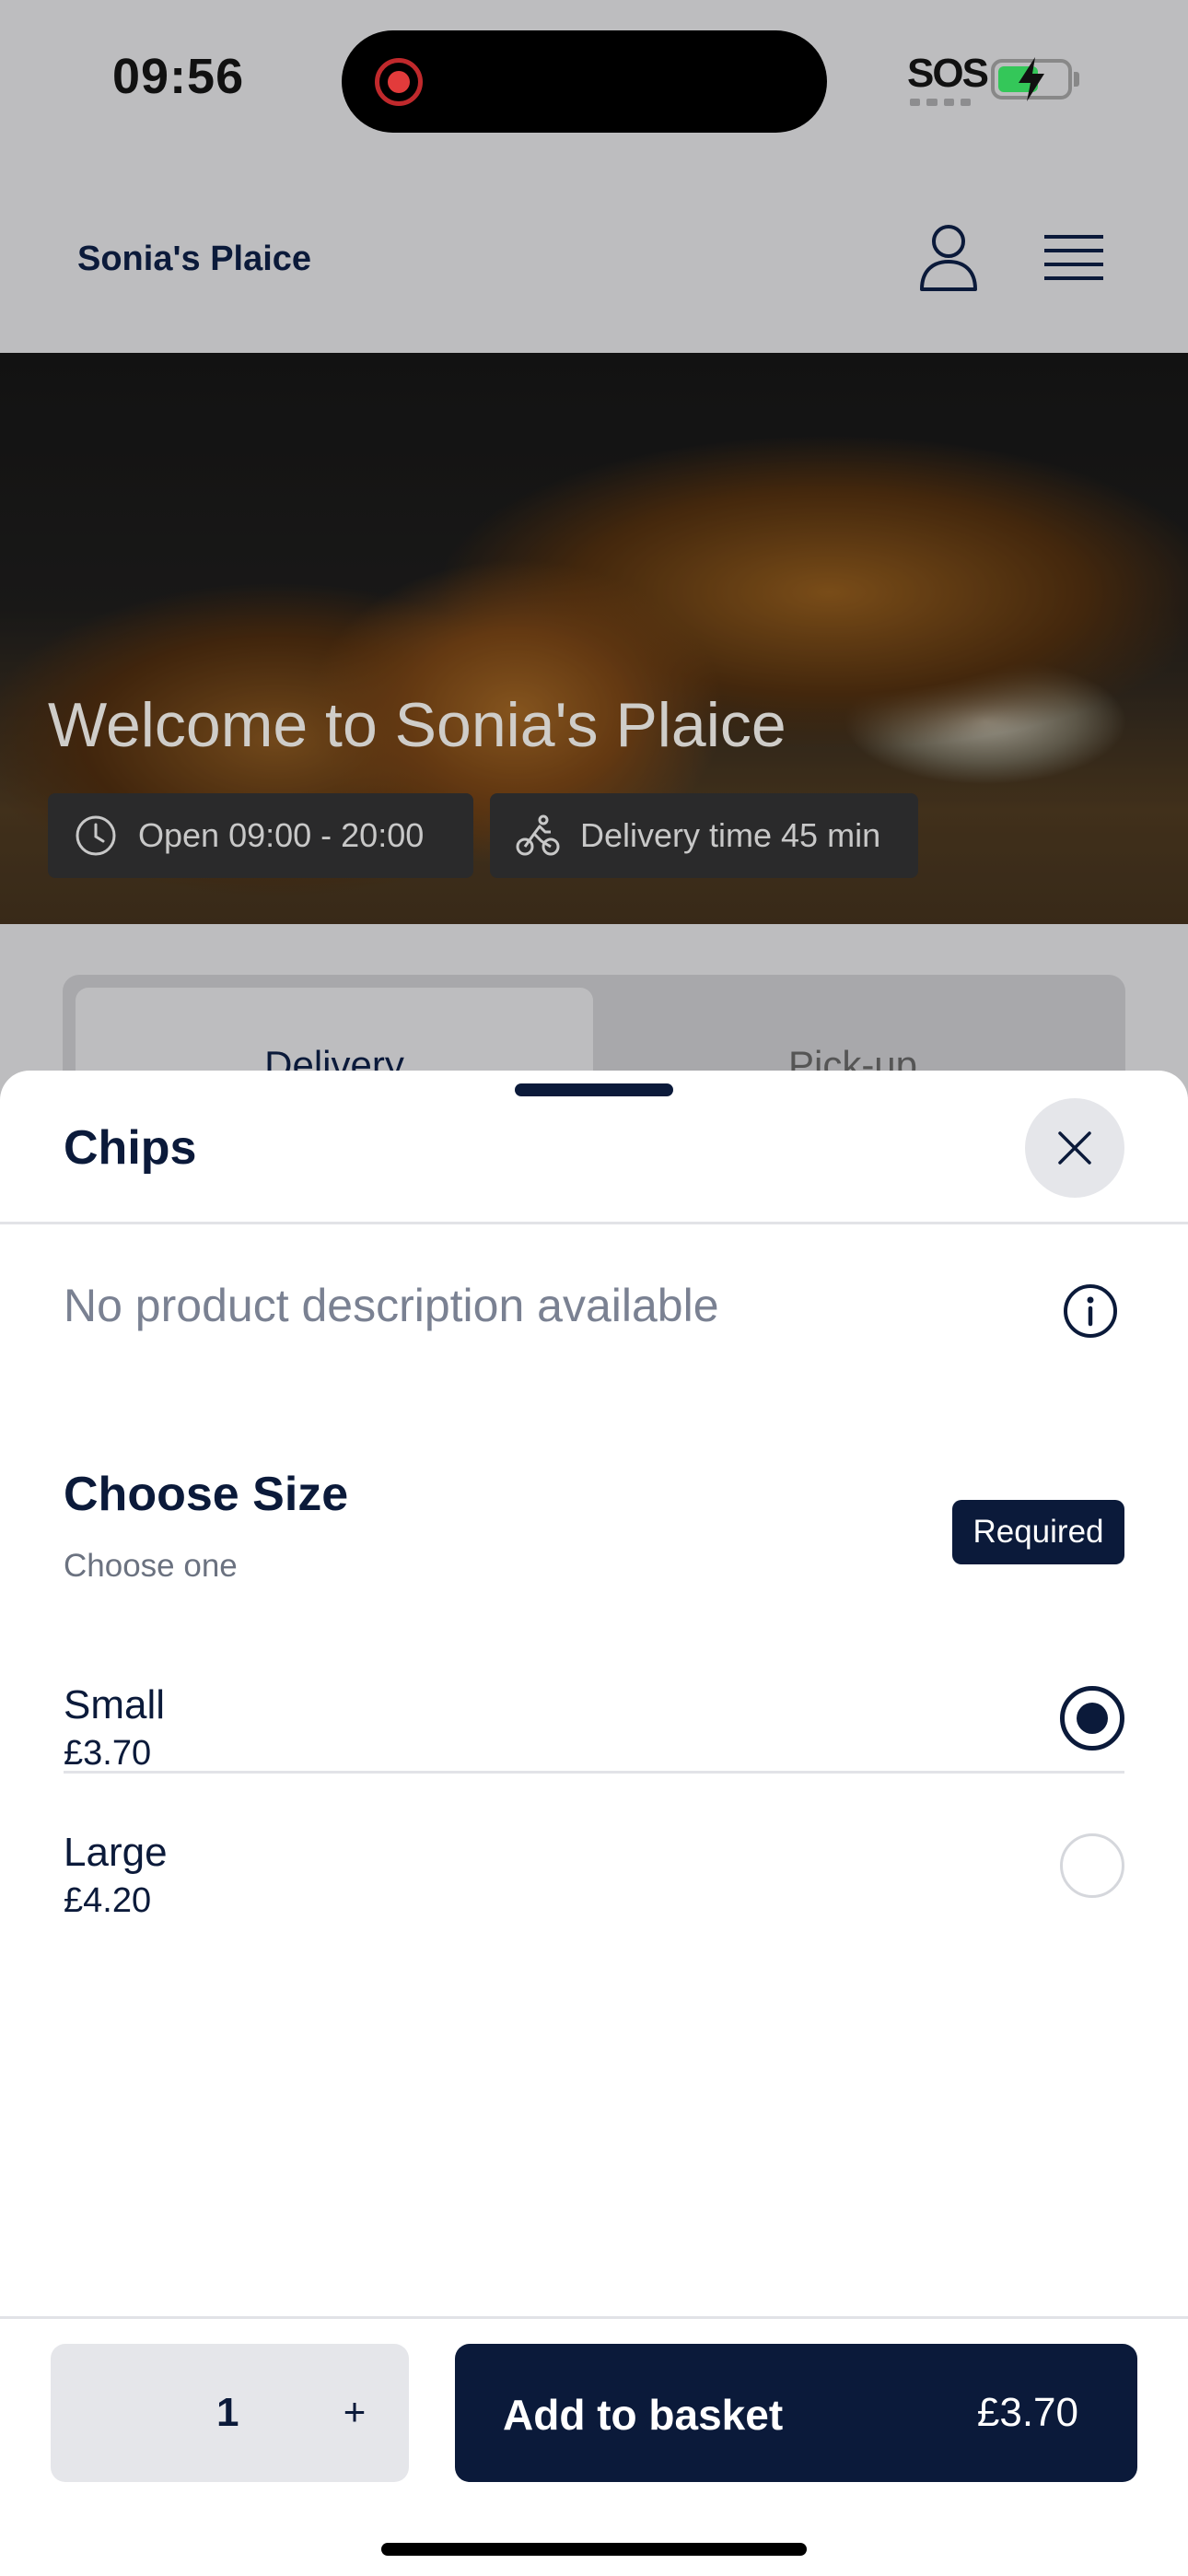 This screenshot has width=1188, height=2576. Describe the element at coordinates (391, 1305) in the screenshot. I see `product-description: No product description available` at that location.